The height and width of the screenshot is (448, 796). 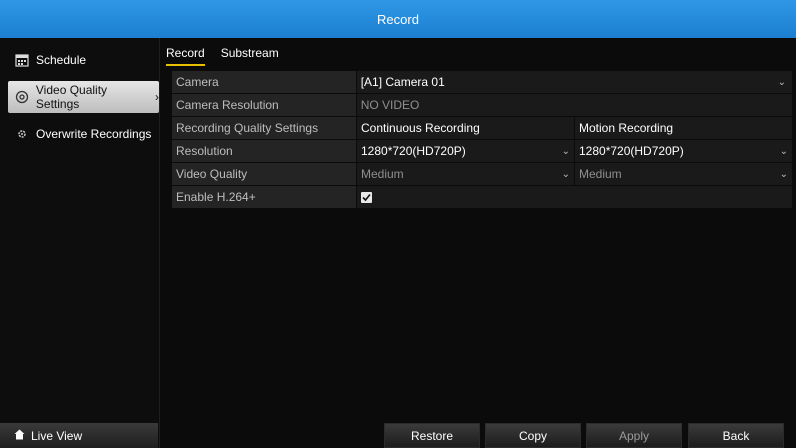 I want to click on motion-recording-header: Motion Recording, so click(x=683, y=128).